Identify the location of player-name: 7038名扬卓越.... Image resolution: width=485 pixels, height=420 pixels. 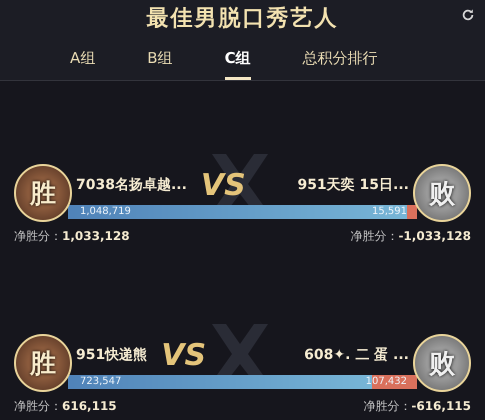
(131, 185).